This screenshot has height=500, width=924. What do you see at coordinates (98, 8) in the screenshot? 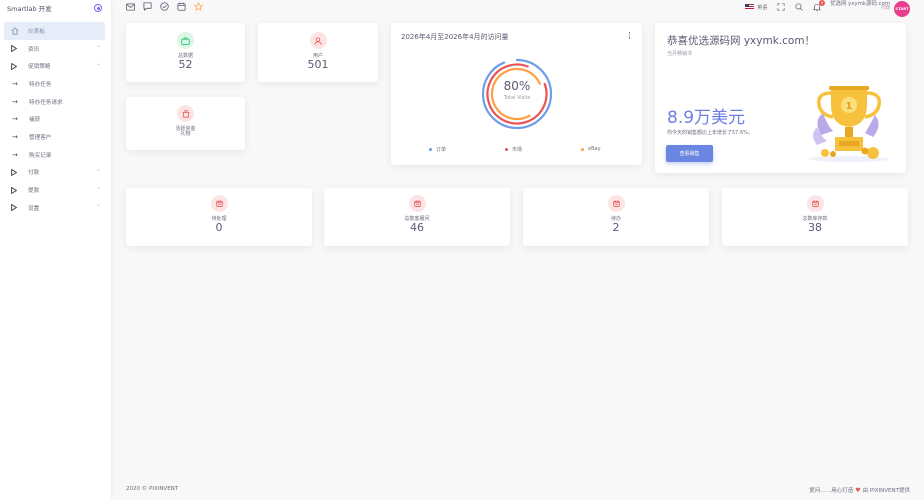
I see `sidebar-toggle-icon` at bounding box center [98, 8].